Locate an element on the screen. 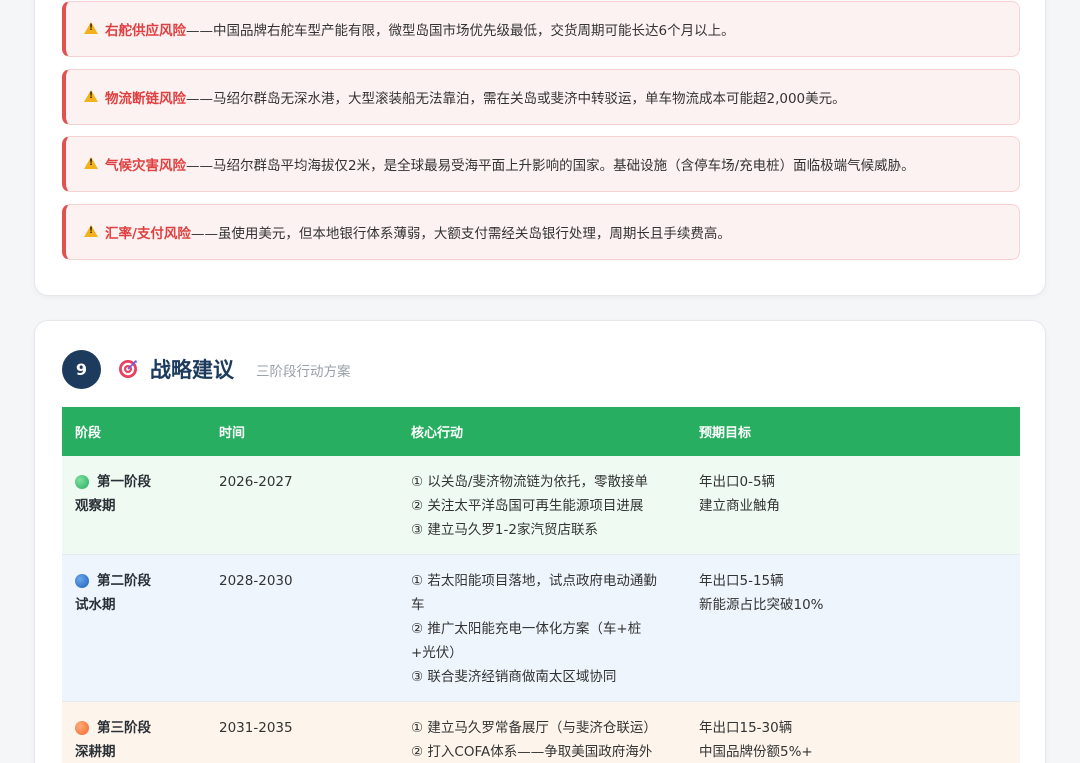 This screenshot has height=763, width=1080. risk-desc: ——虽使用美元，但本地银行体系薄弱，大额支付需经关岛银行处理，周期长且手续费高。 is located at coordinates (460, 234).